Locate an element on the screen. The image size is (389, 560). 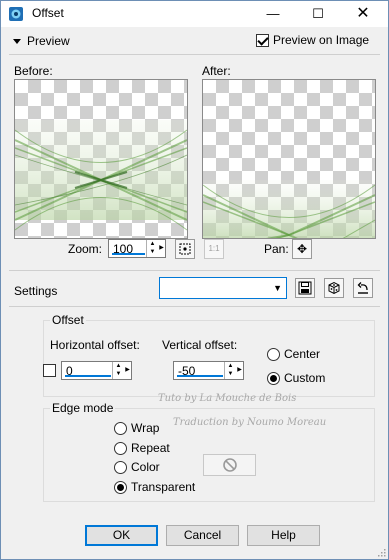
zoom-spin-buttons: ▲ ▼ ▶ is located at coordinates (155, 248).